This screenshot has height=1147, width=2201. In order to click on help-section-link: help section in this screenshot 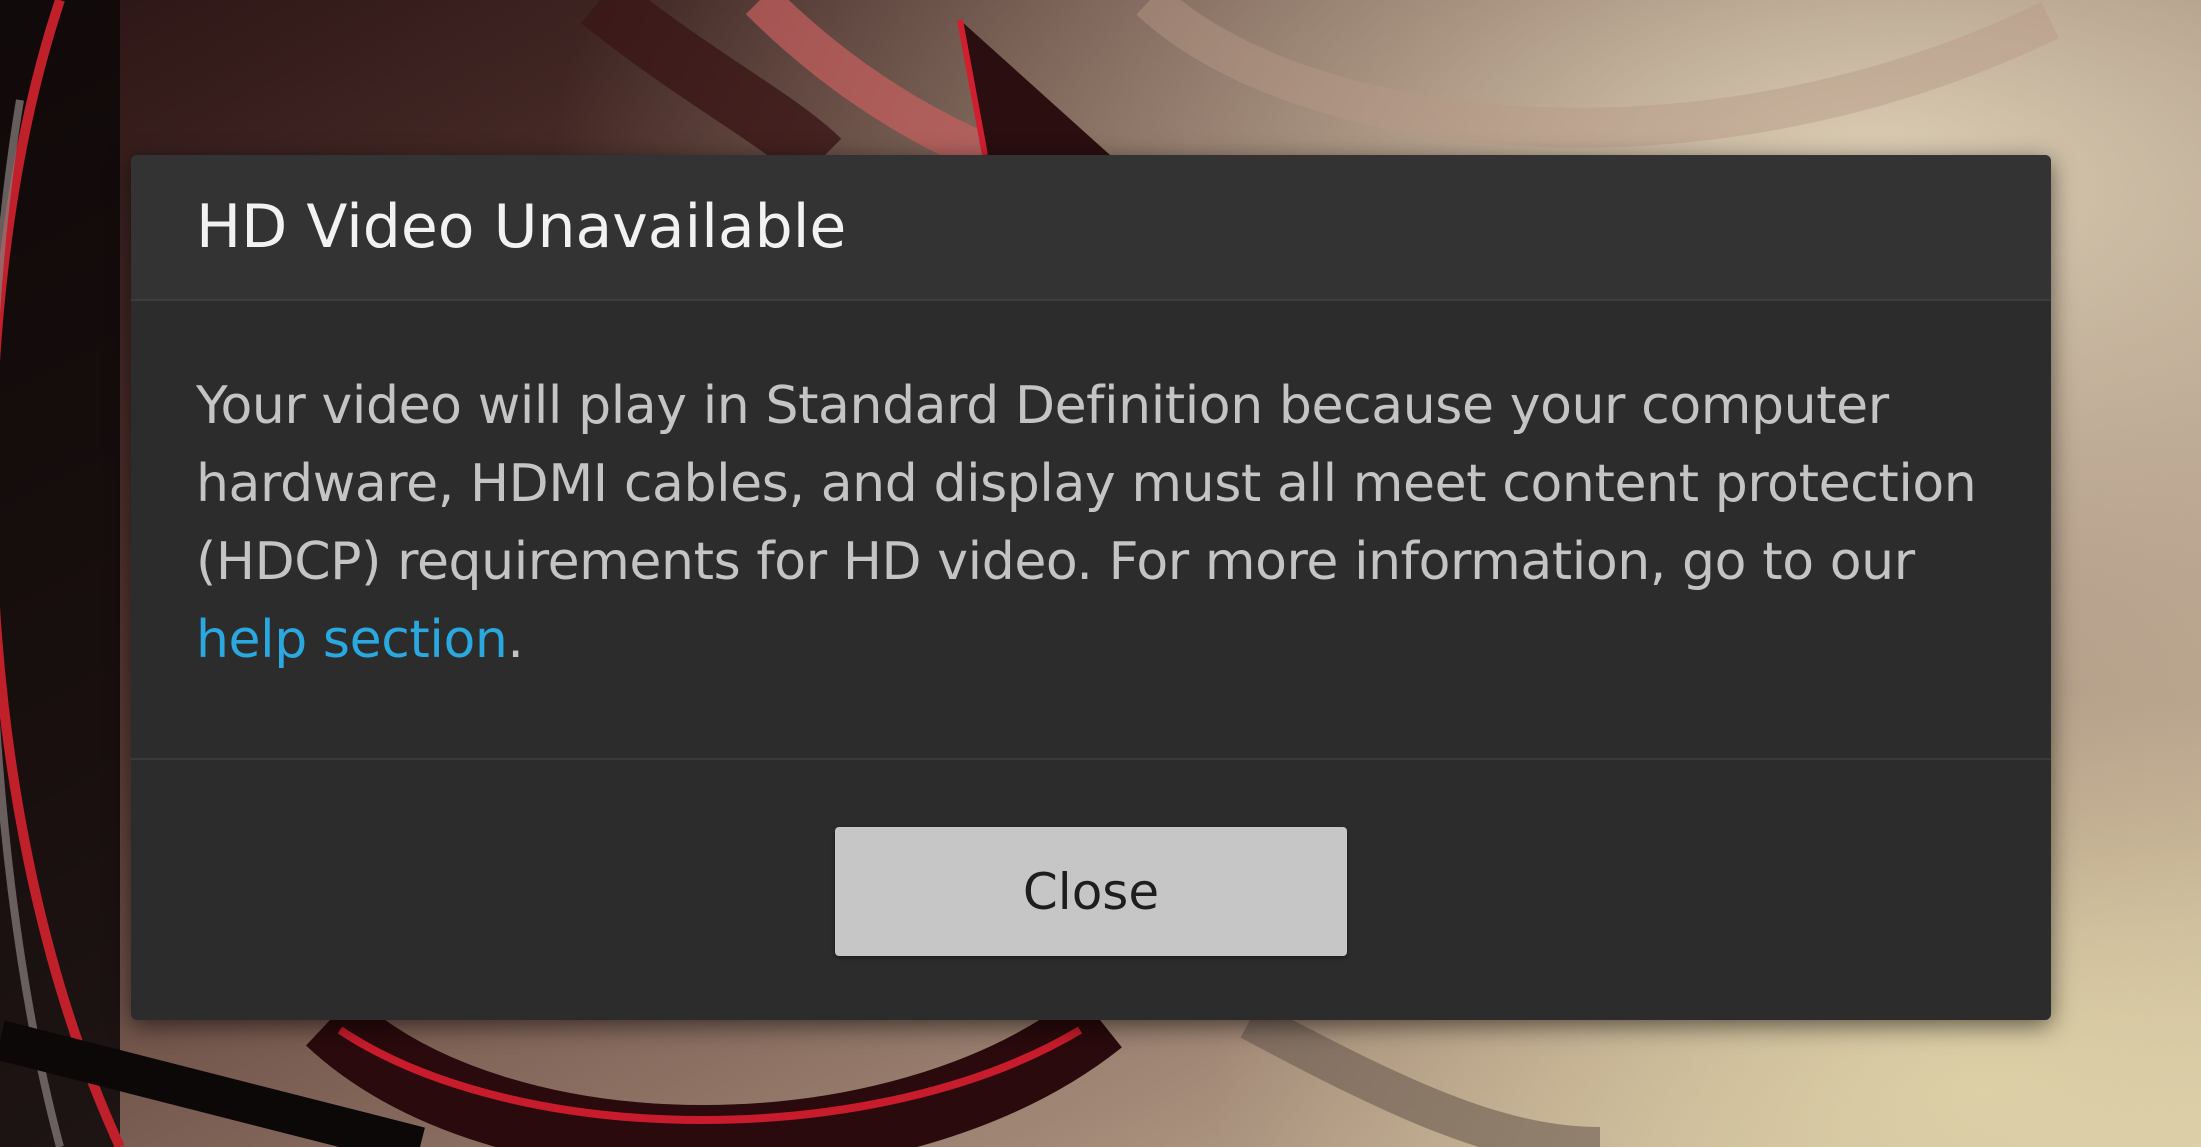, I will do `click(352, 640)`.